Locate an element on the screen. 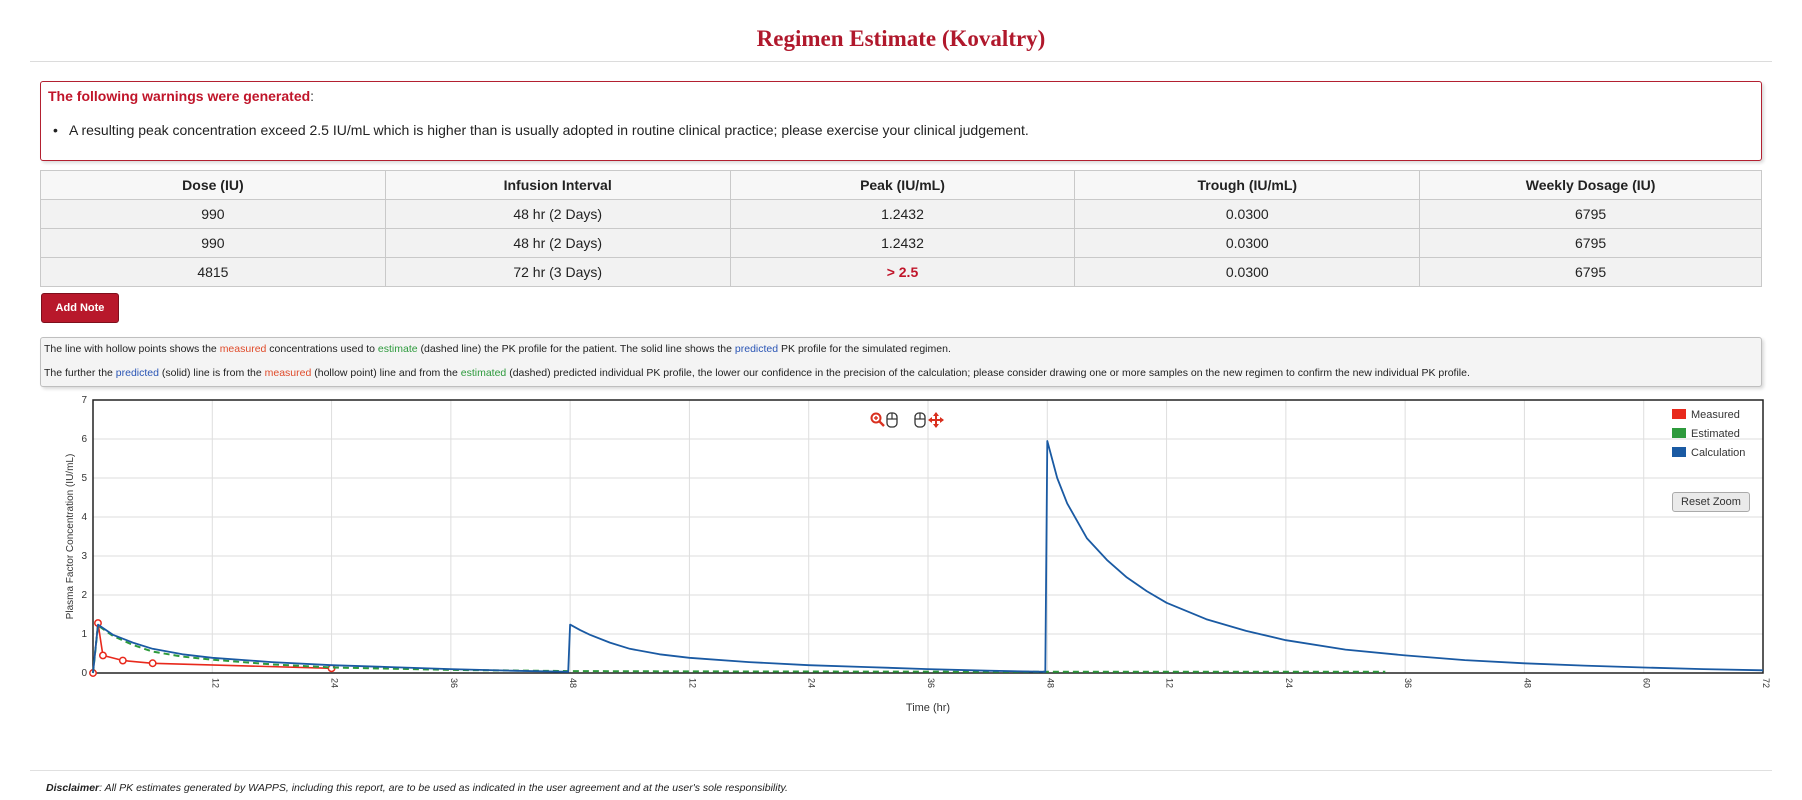 The width and height of the screenshot is (1802, 800). y-tick-label: 6 is located at coordinates (84, 439).